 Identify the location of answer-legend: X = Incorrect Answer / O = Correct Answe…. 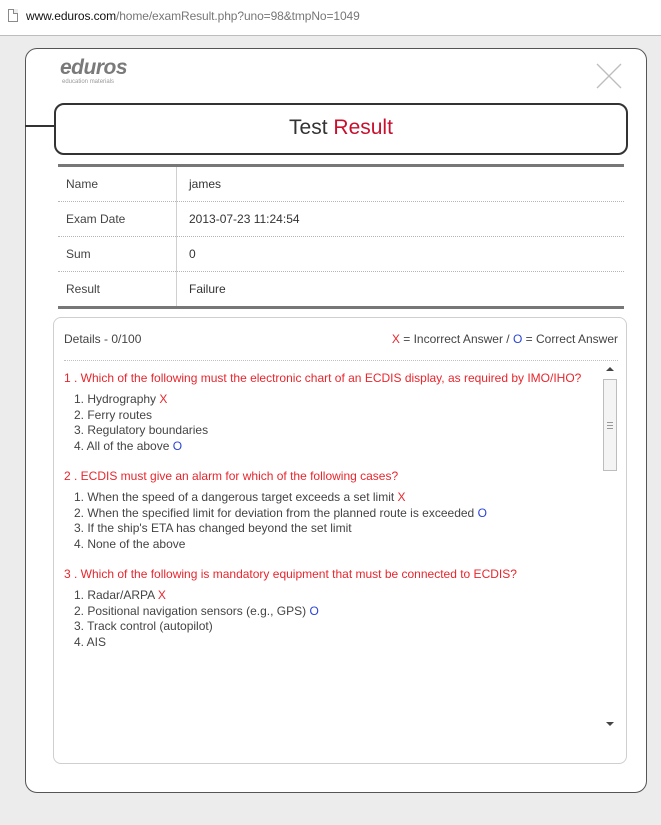
(505, 339).